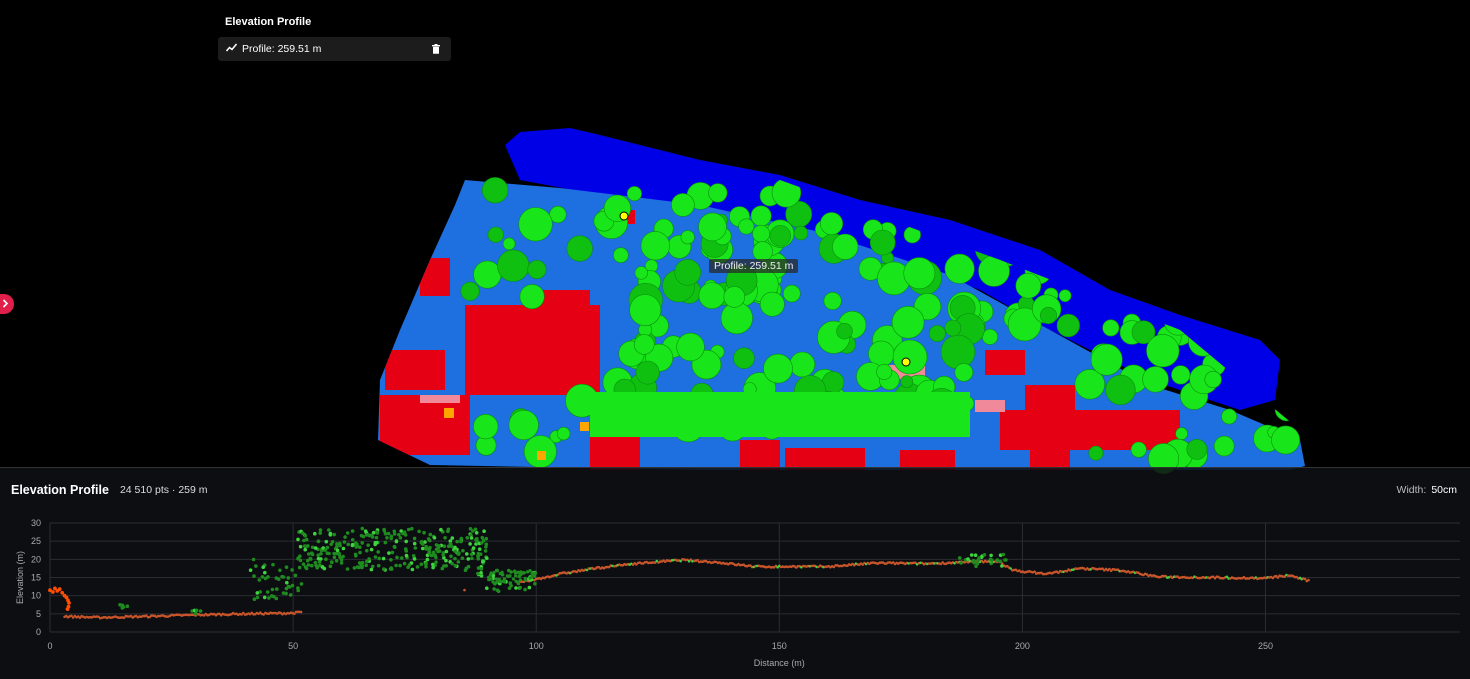 This screenshot has height=679, width=1470. Describe the element at coordinates (36, 578) in the screenshot. I see `y-tick-label: 15` at that location.